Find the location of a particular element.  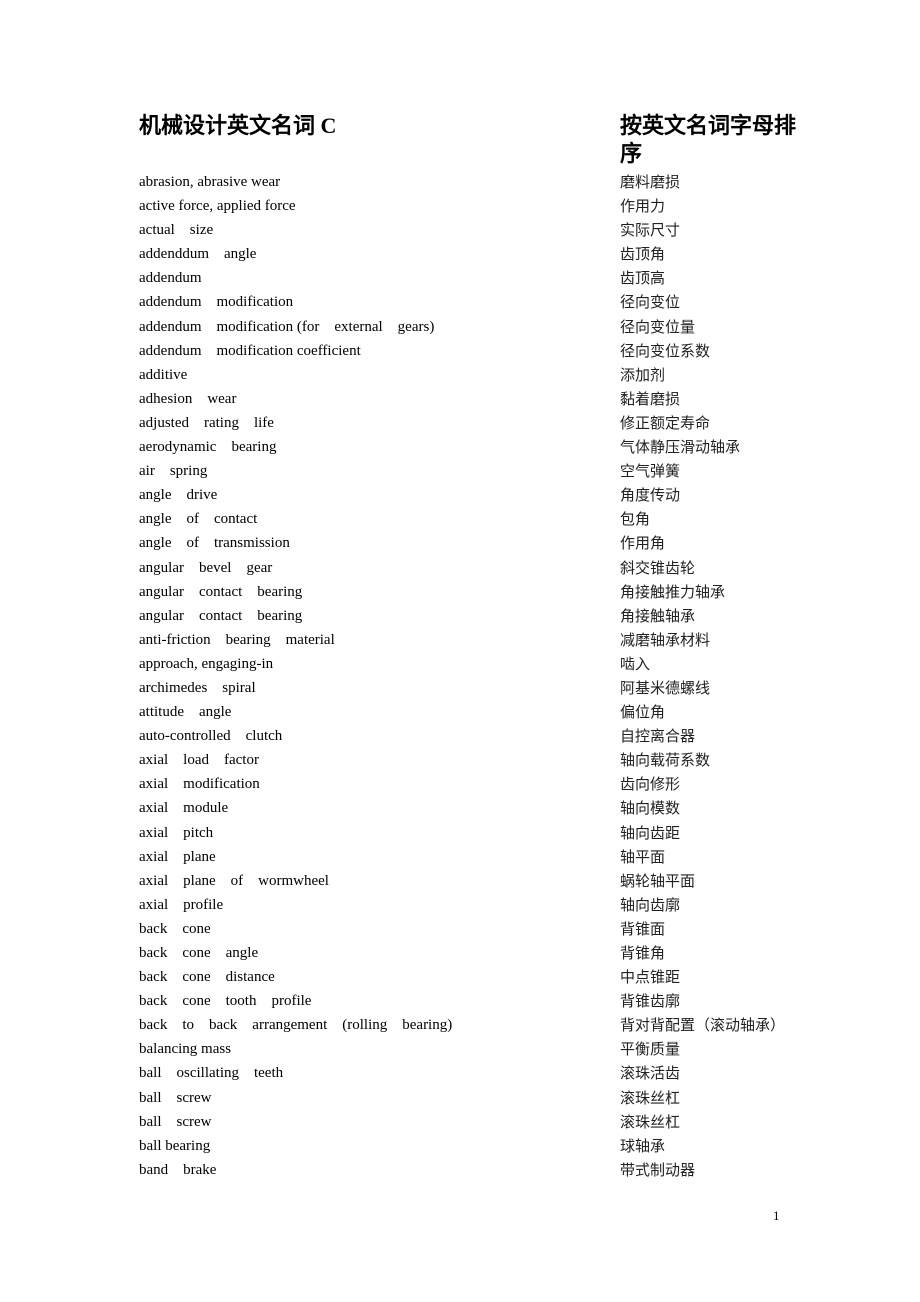

chinese-term: 背对背配置（滚动轴承） is located at coordinates (703, 1025).